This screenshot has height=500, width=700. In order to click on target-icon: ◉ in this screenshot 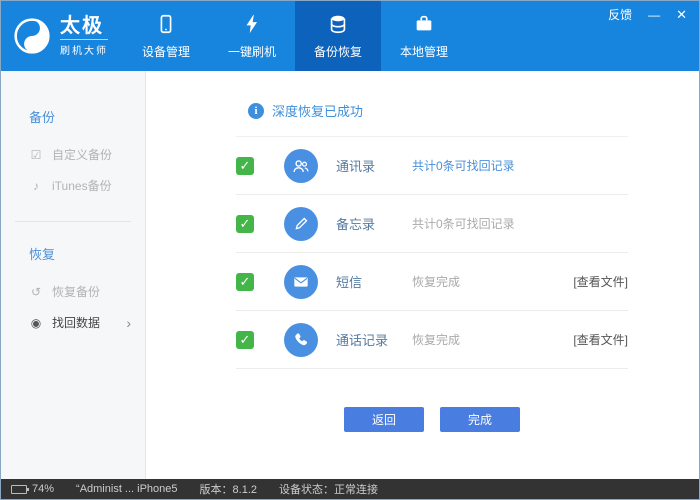, I will do `click(36, 322)`.